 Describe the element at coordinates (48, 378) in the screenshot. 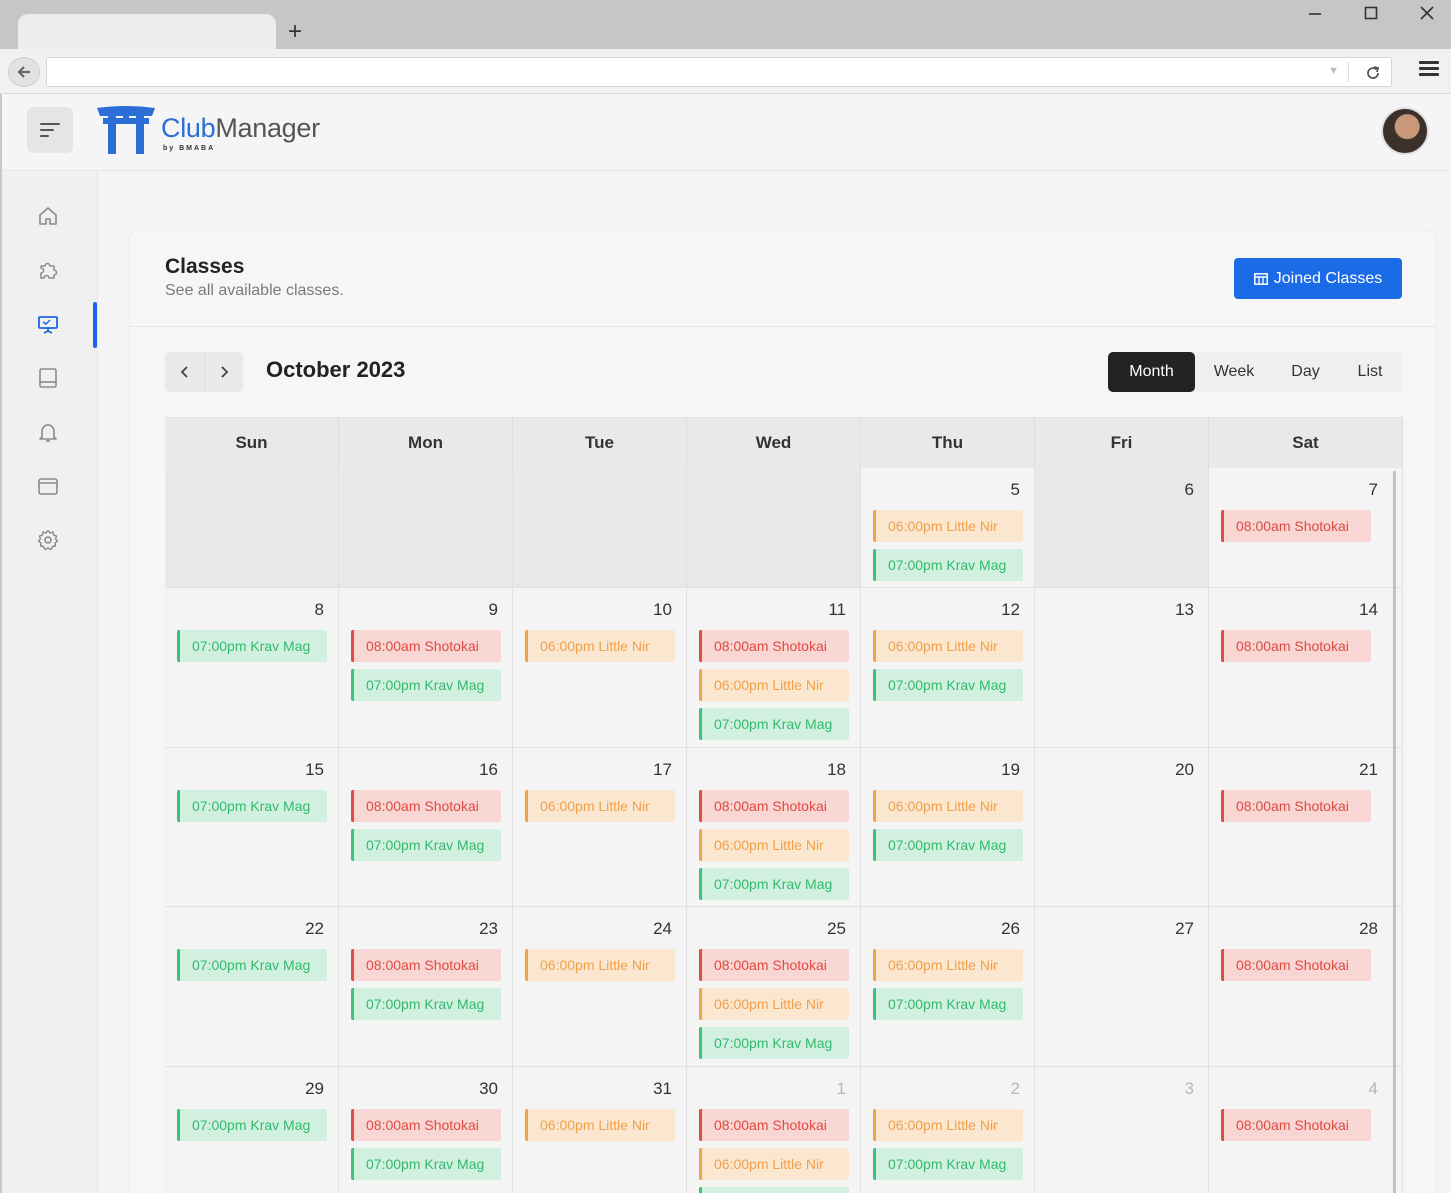

I see `sidebar-item-notebook` at that location.